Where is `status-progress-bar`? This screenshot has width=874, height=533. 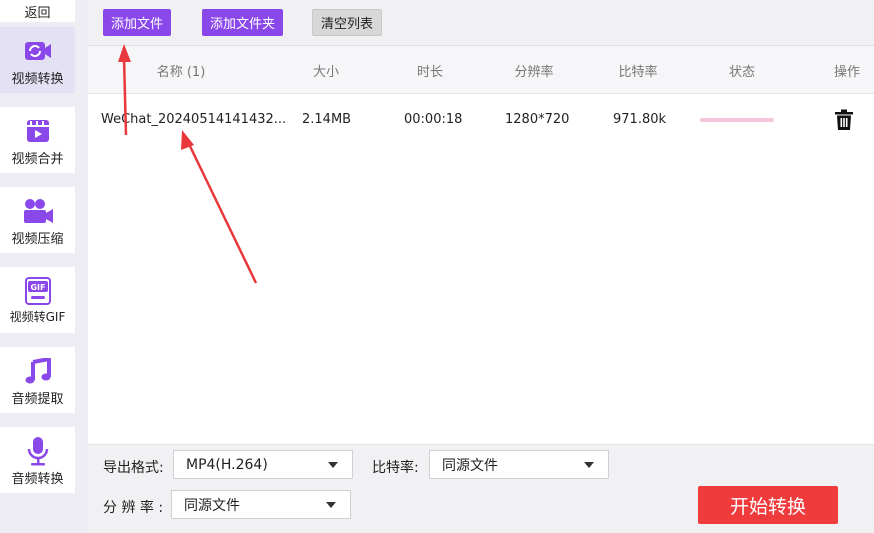 status-progress-bar is located at coordinates (737, 120).